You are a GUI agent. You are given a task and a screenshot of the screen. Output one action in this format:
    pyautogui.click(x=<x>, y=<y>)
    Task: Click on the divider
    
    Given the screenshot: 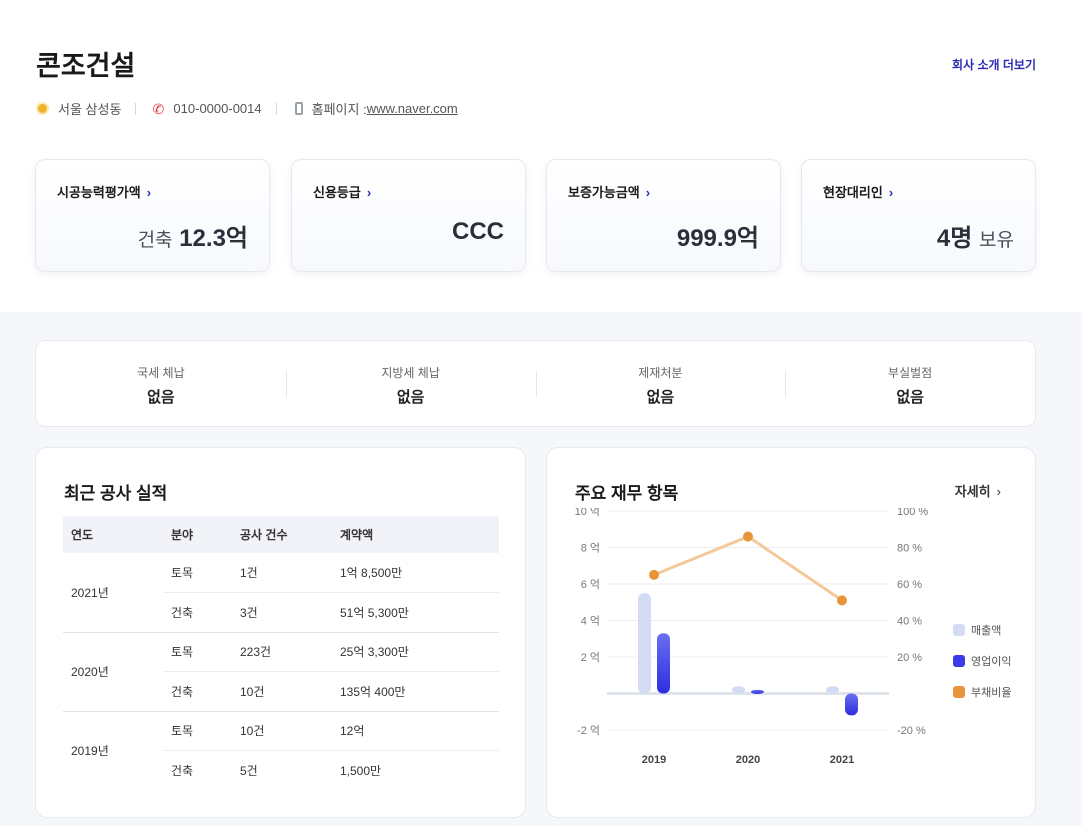 What is the action you would take?
    pyautogui.click(x=276, y=108)
    